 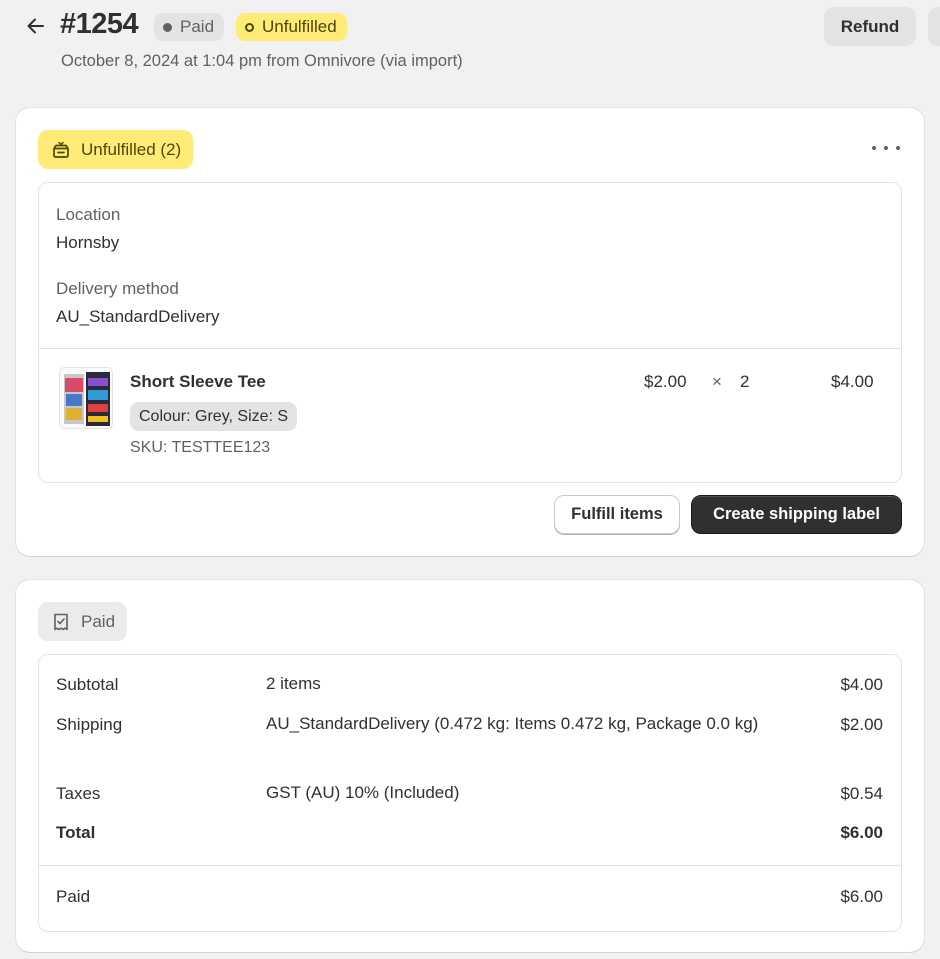 What do you see at coordinates (78, 793) in the screenshot?
I see `summary-label: Taxes` at bounding box center [78, 793].